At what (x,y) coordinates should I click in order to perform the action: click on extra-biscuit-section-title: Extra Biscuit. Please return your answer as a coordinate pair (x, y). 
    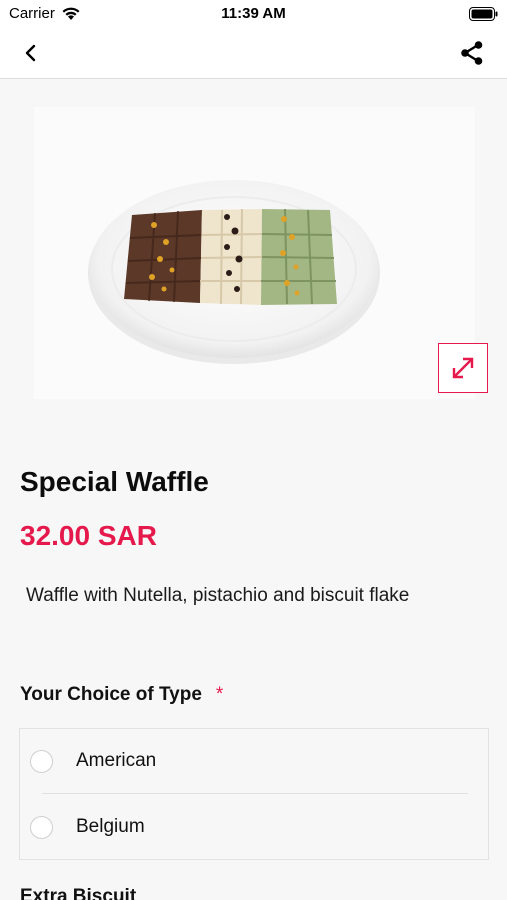
    Looking at the image, I should click on (78, 893).